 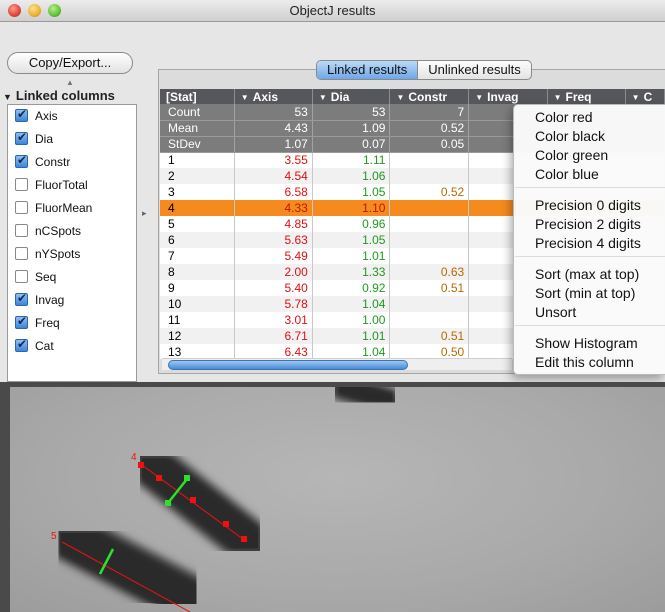 What do you see at coordinates (34, 140) in the screenshot?
I see `column-checkbox-1: Dia` at bounding box center [34, 140].